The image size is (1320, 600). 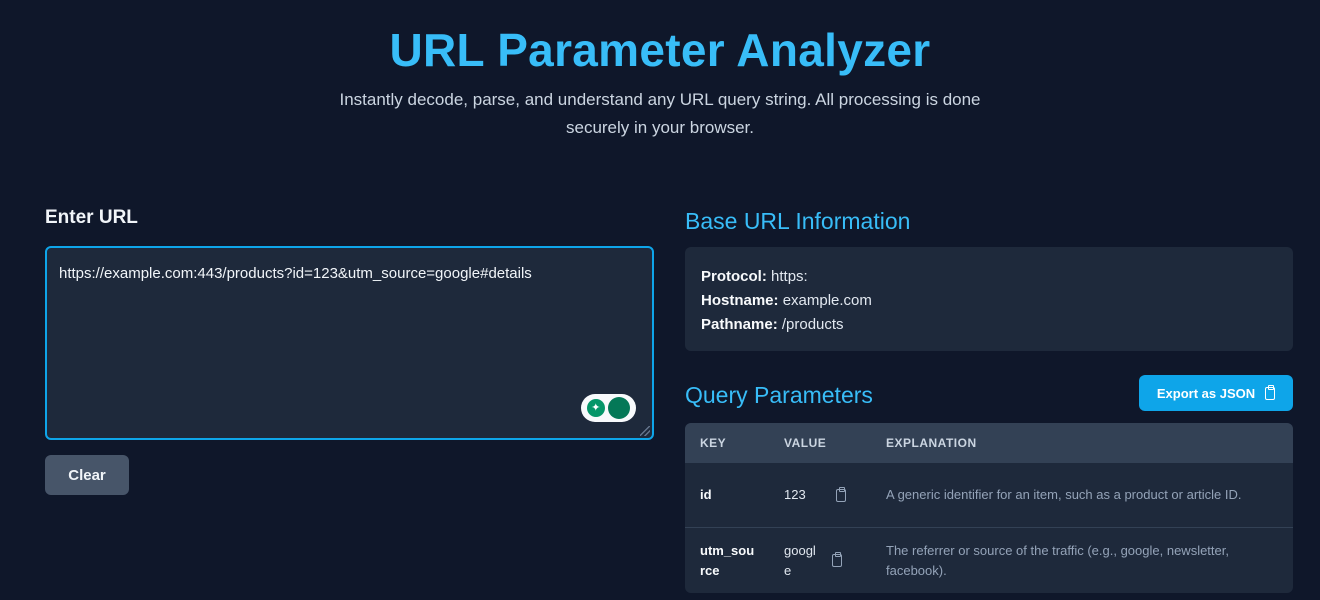 I want to click on column-header-value: VALUE, so click(x=805, y=443).